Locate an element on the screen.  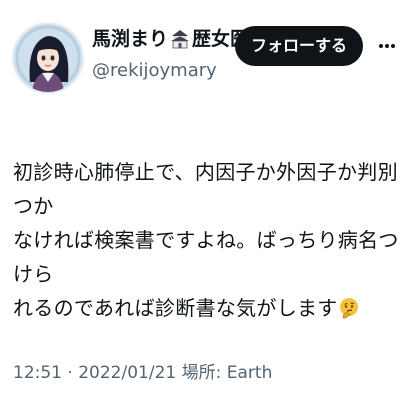
tweet-meta: 12:51 · 2022/01/21 場所: Earth is located at coordinates (142, 370).